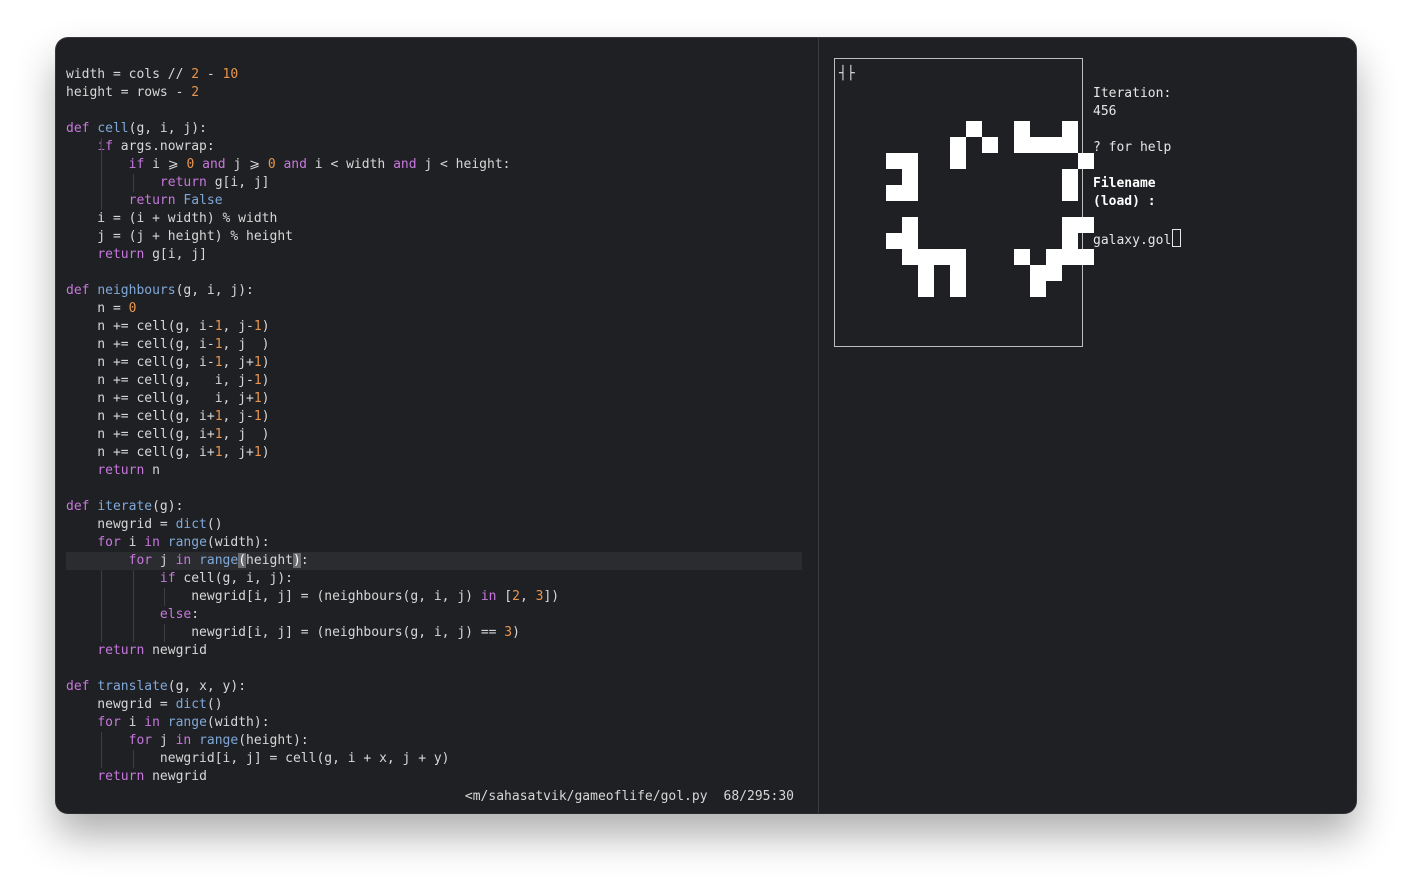 This screenshot has width=1412, height=888. I want to click on code-token: (g):, so click(168, 506).